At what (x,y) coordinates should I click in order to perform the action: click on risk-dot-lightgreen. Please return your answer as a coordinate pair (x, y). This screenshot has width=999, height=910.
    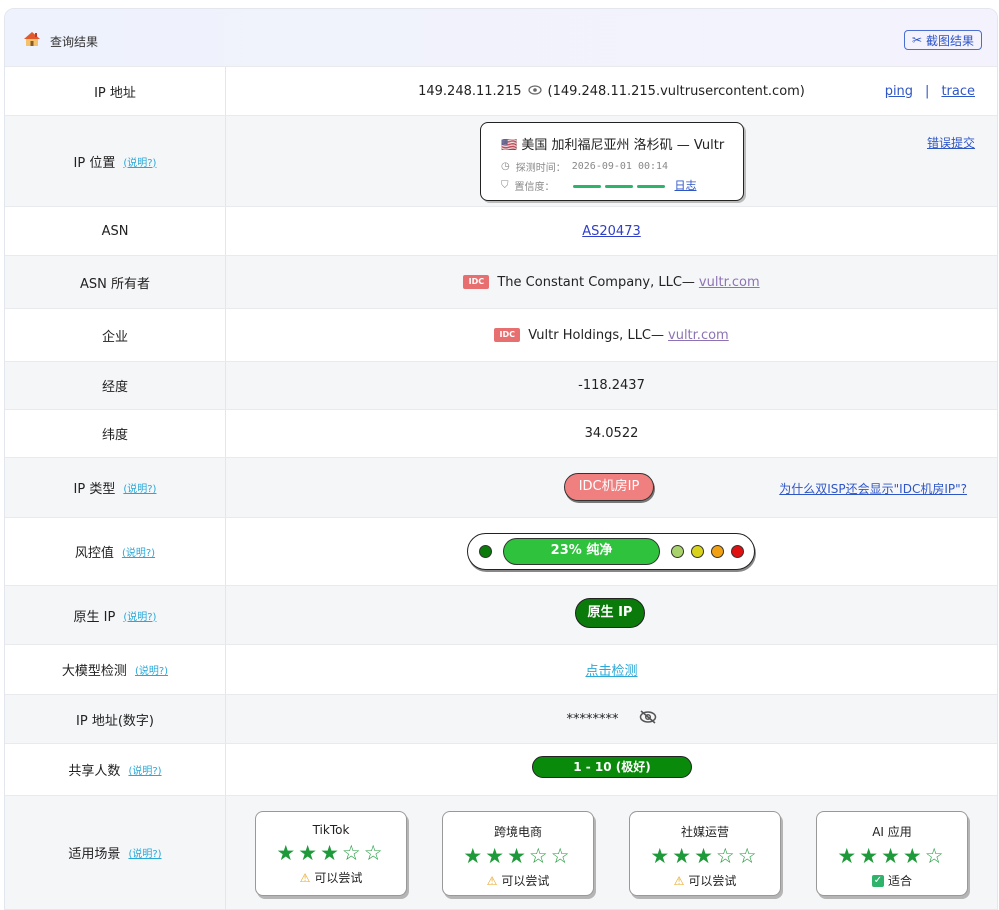
    Looking at the image, I should click on (677, 551).